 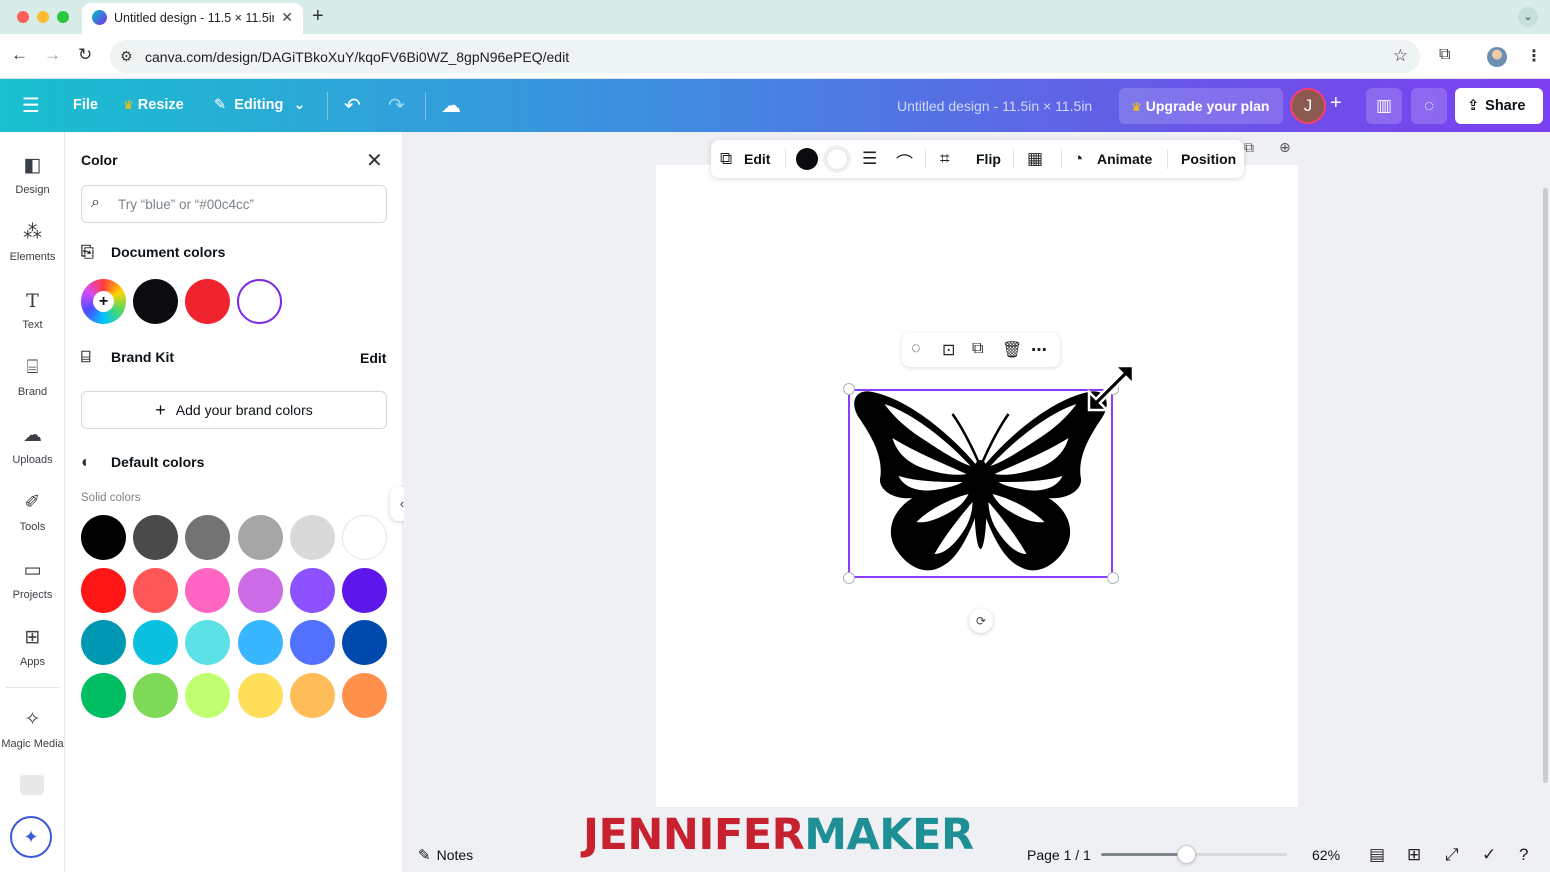 What do you see at coordinates (757, 159) in the screenshot?
I see `edit-button: Edit` at bounding box center [757, 159].